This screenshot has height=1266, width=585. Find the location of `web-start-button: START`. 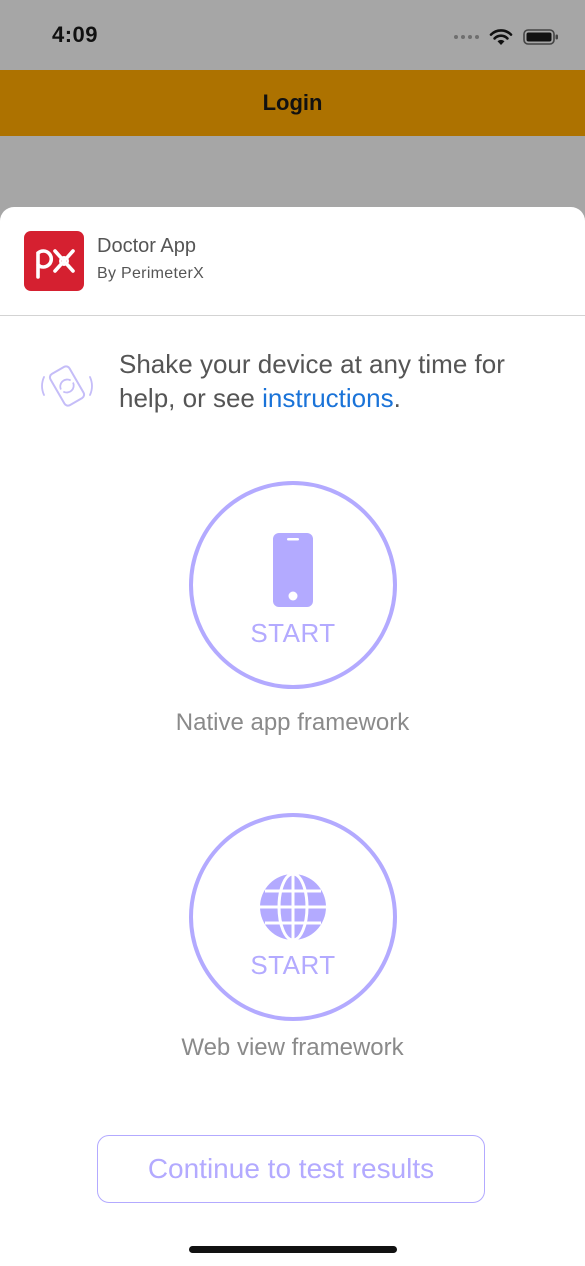

web-start-button: START is located at coordinates (293, 917).